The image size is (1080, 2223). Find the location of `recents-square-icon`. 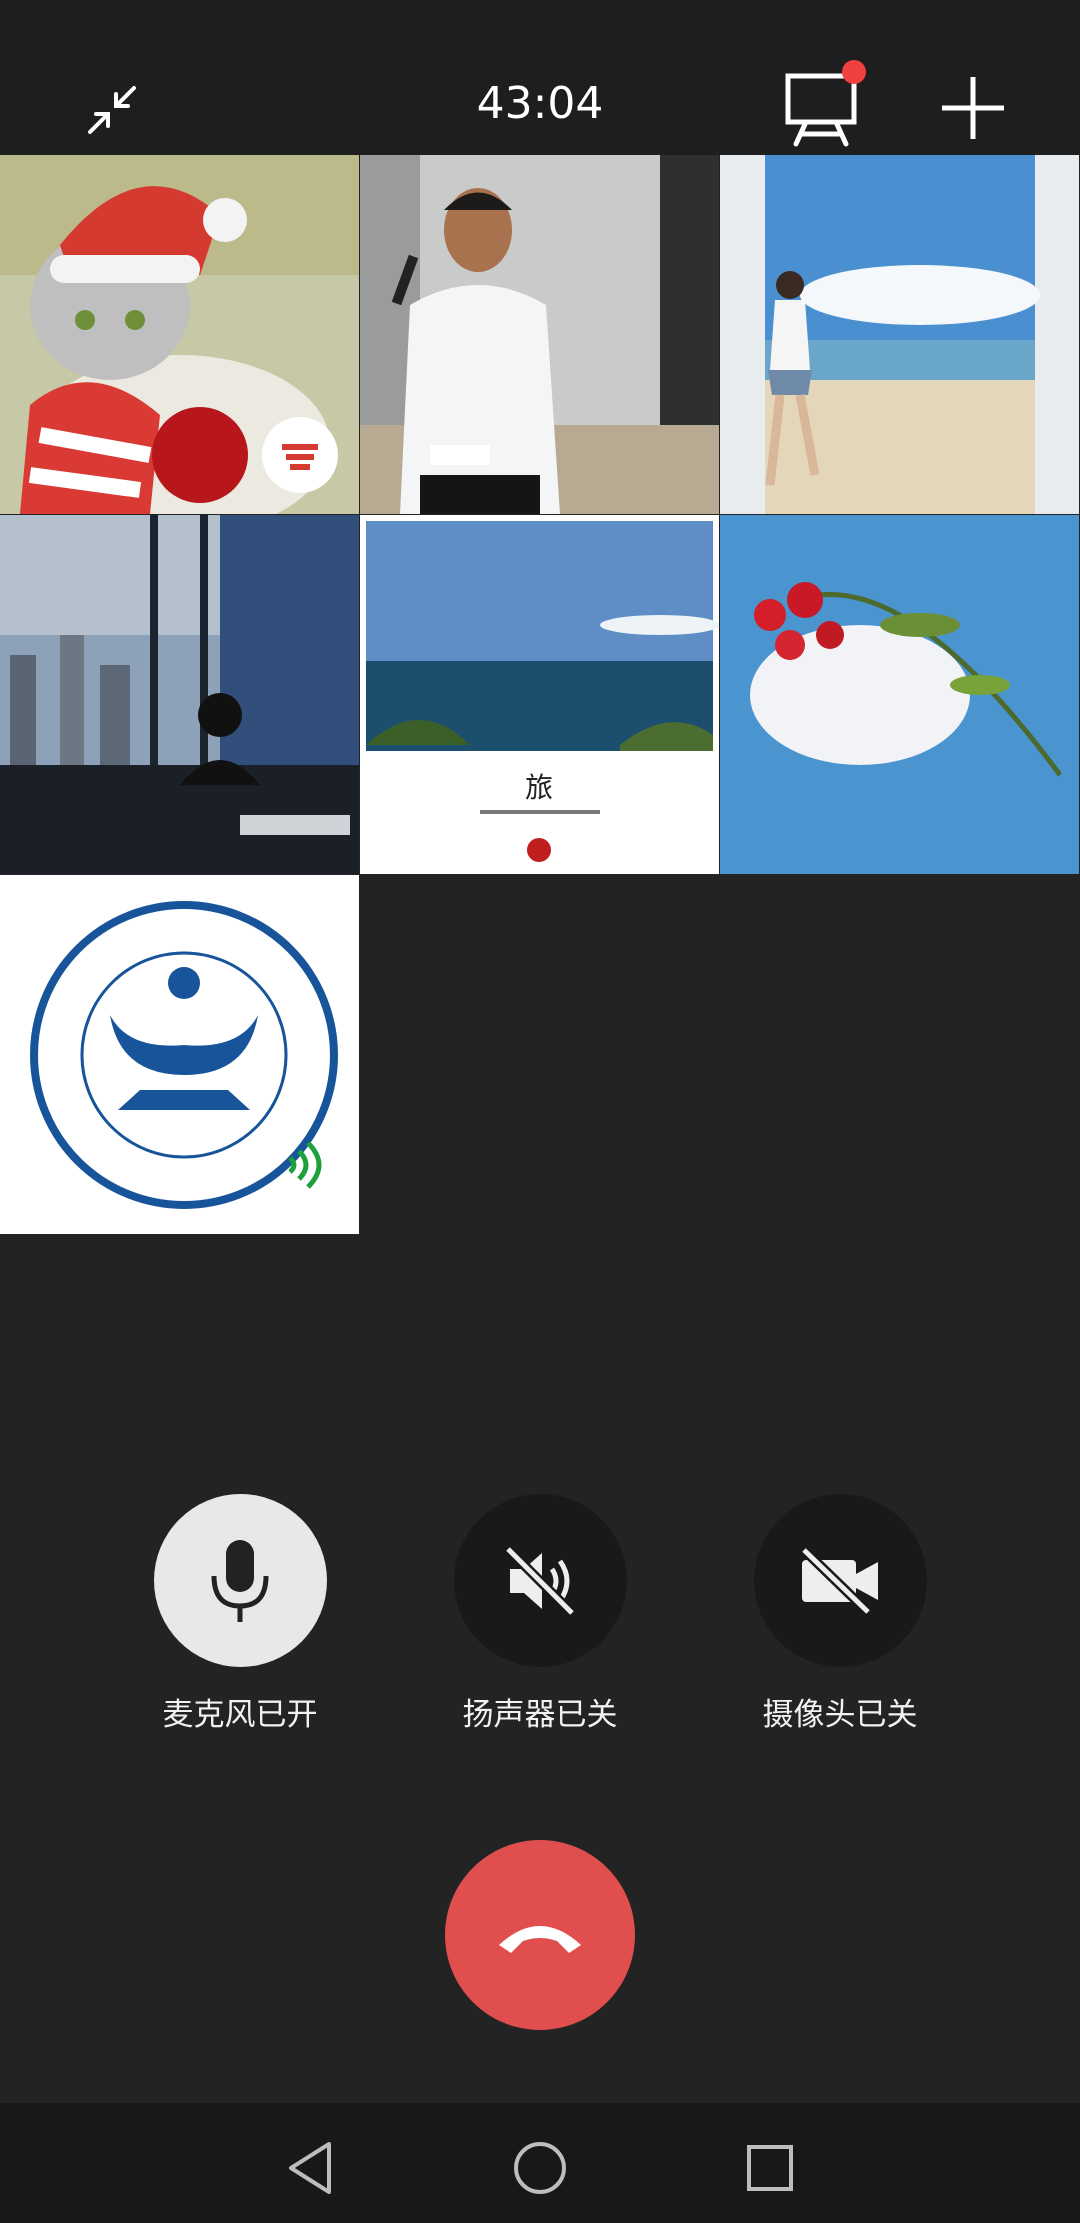

recents-square-icon is located at coordinates (770, 2168).